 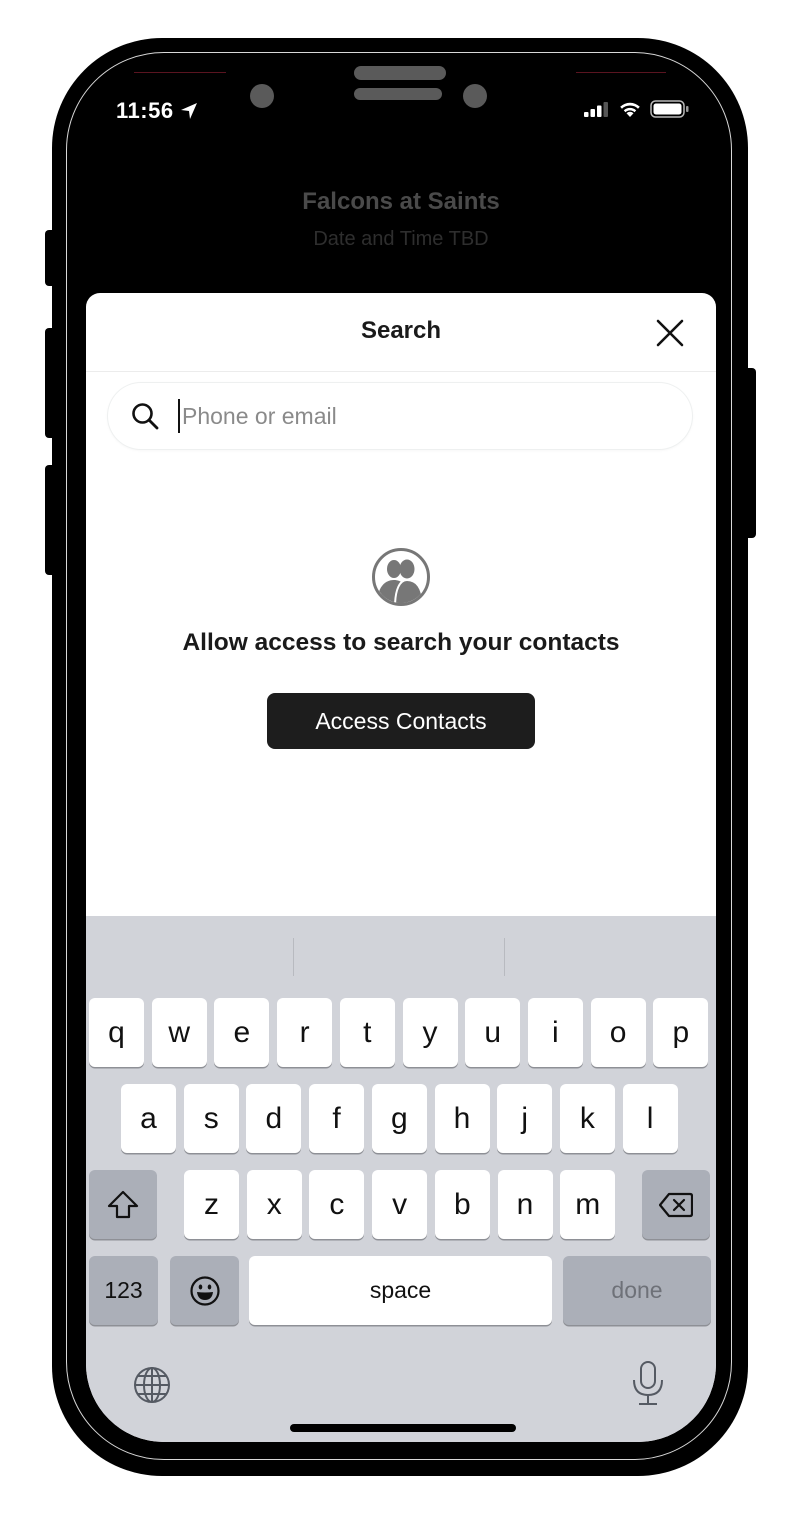 I want to click on key-g: g, so click(x=399, y=1118).